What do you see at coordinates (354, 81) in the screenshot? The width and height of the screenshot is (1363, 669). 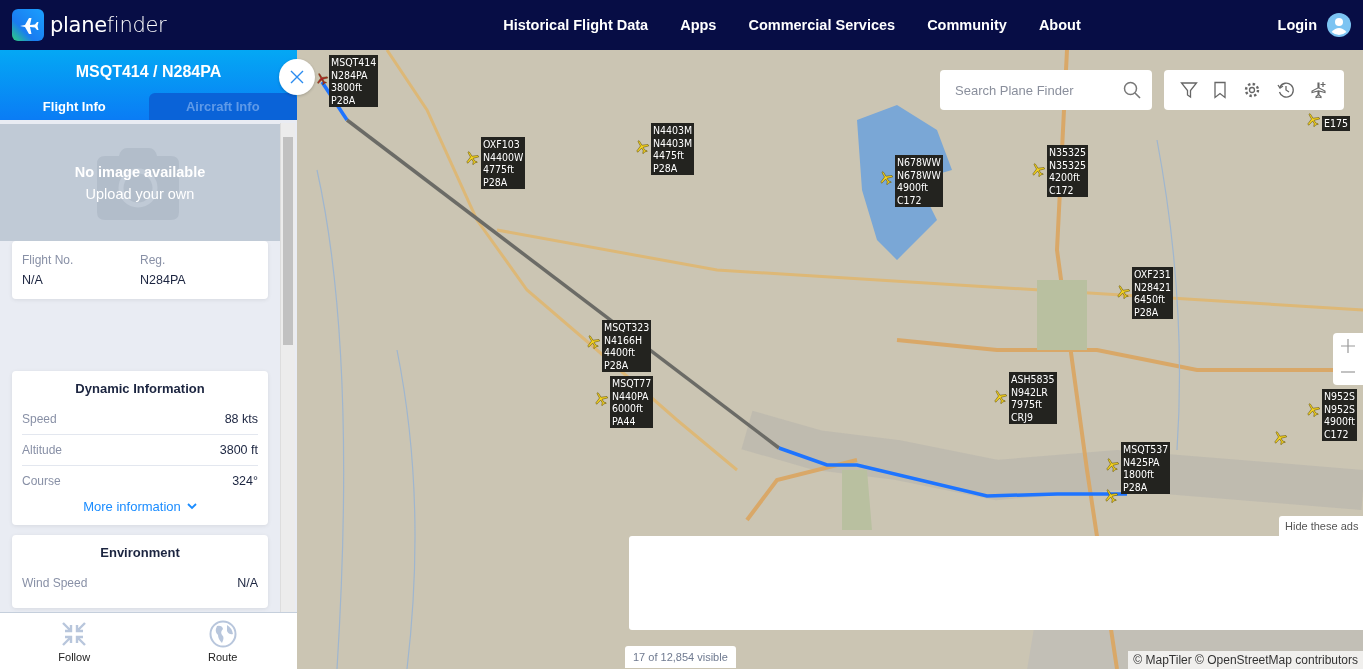 I see `aircraft-label: MSQT414 N284PA 3800ft P28A` at bounding box center [354, 81].